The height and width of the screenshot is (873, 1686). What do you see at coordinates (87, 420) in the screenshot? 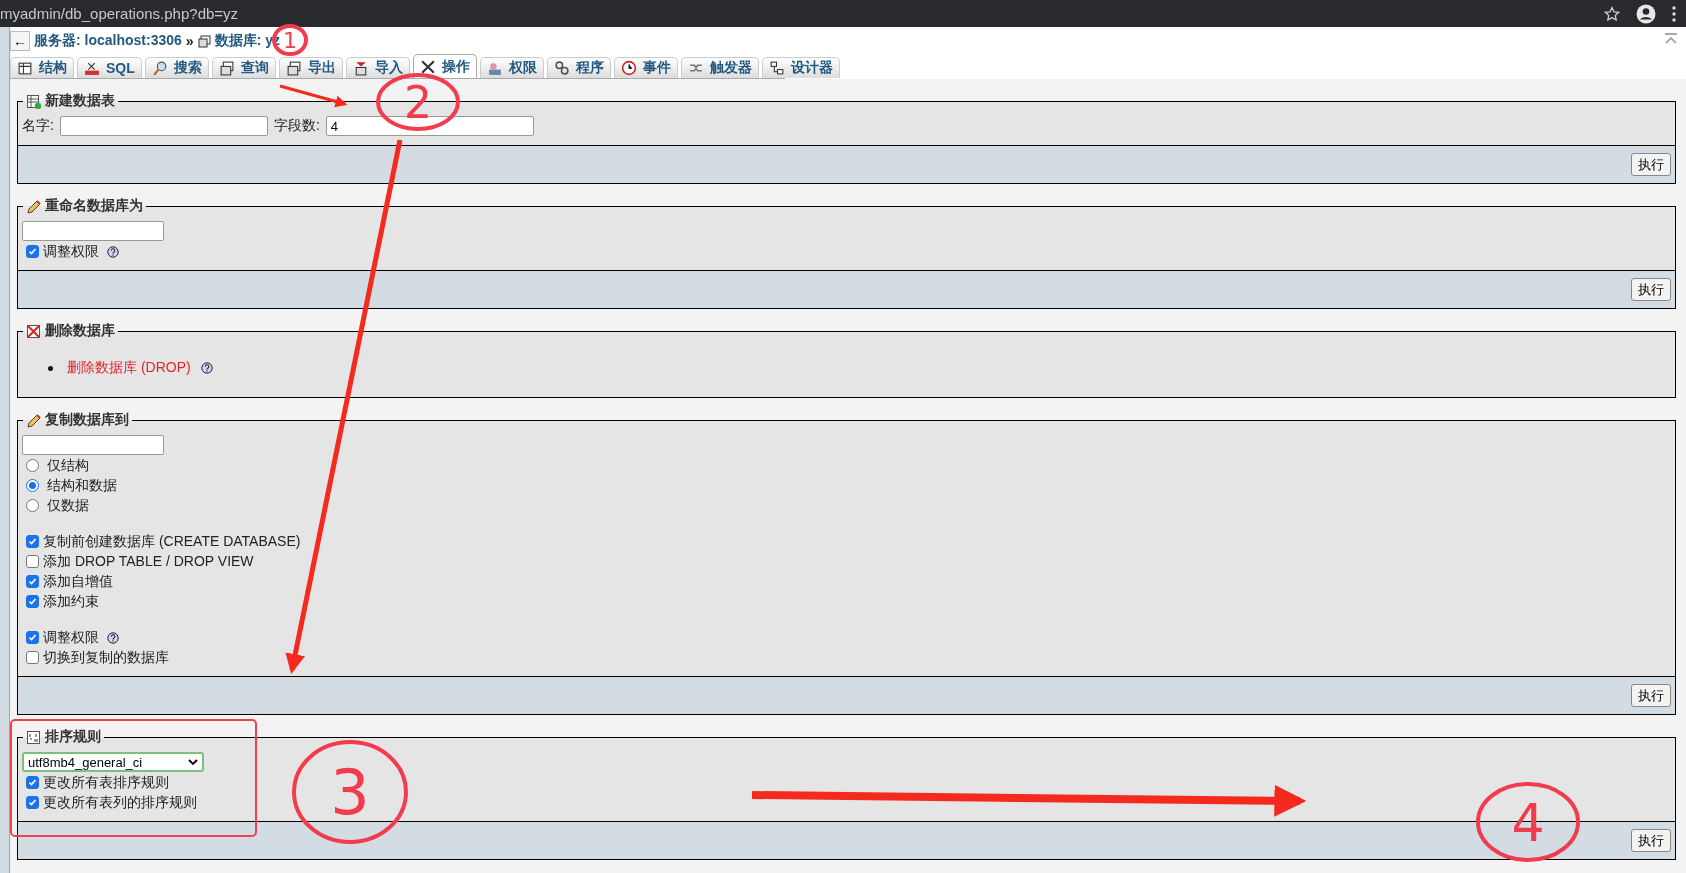
I see `section-title: 复制数据库到` at bounding box center [87, 420].